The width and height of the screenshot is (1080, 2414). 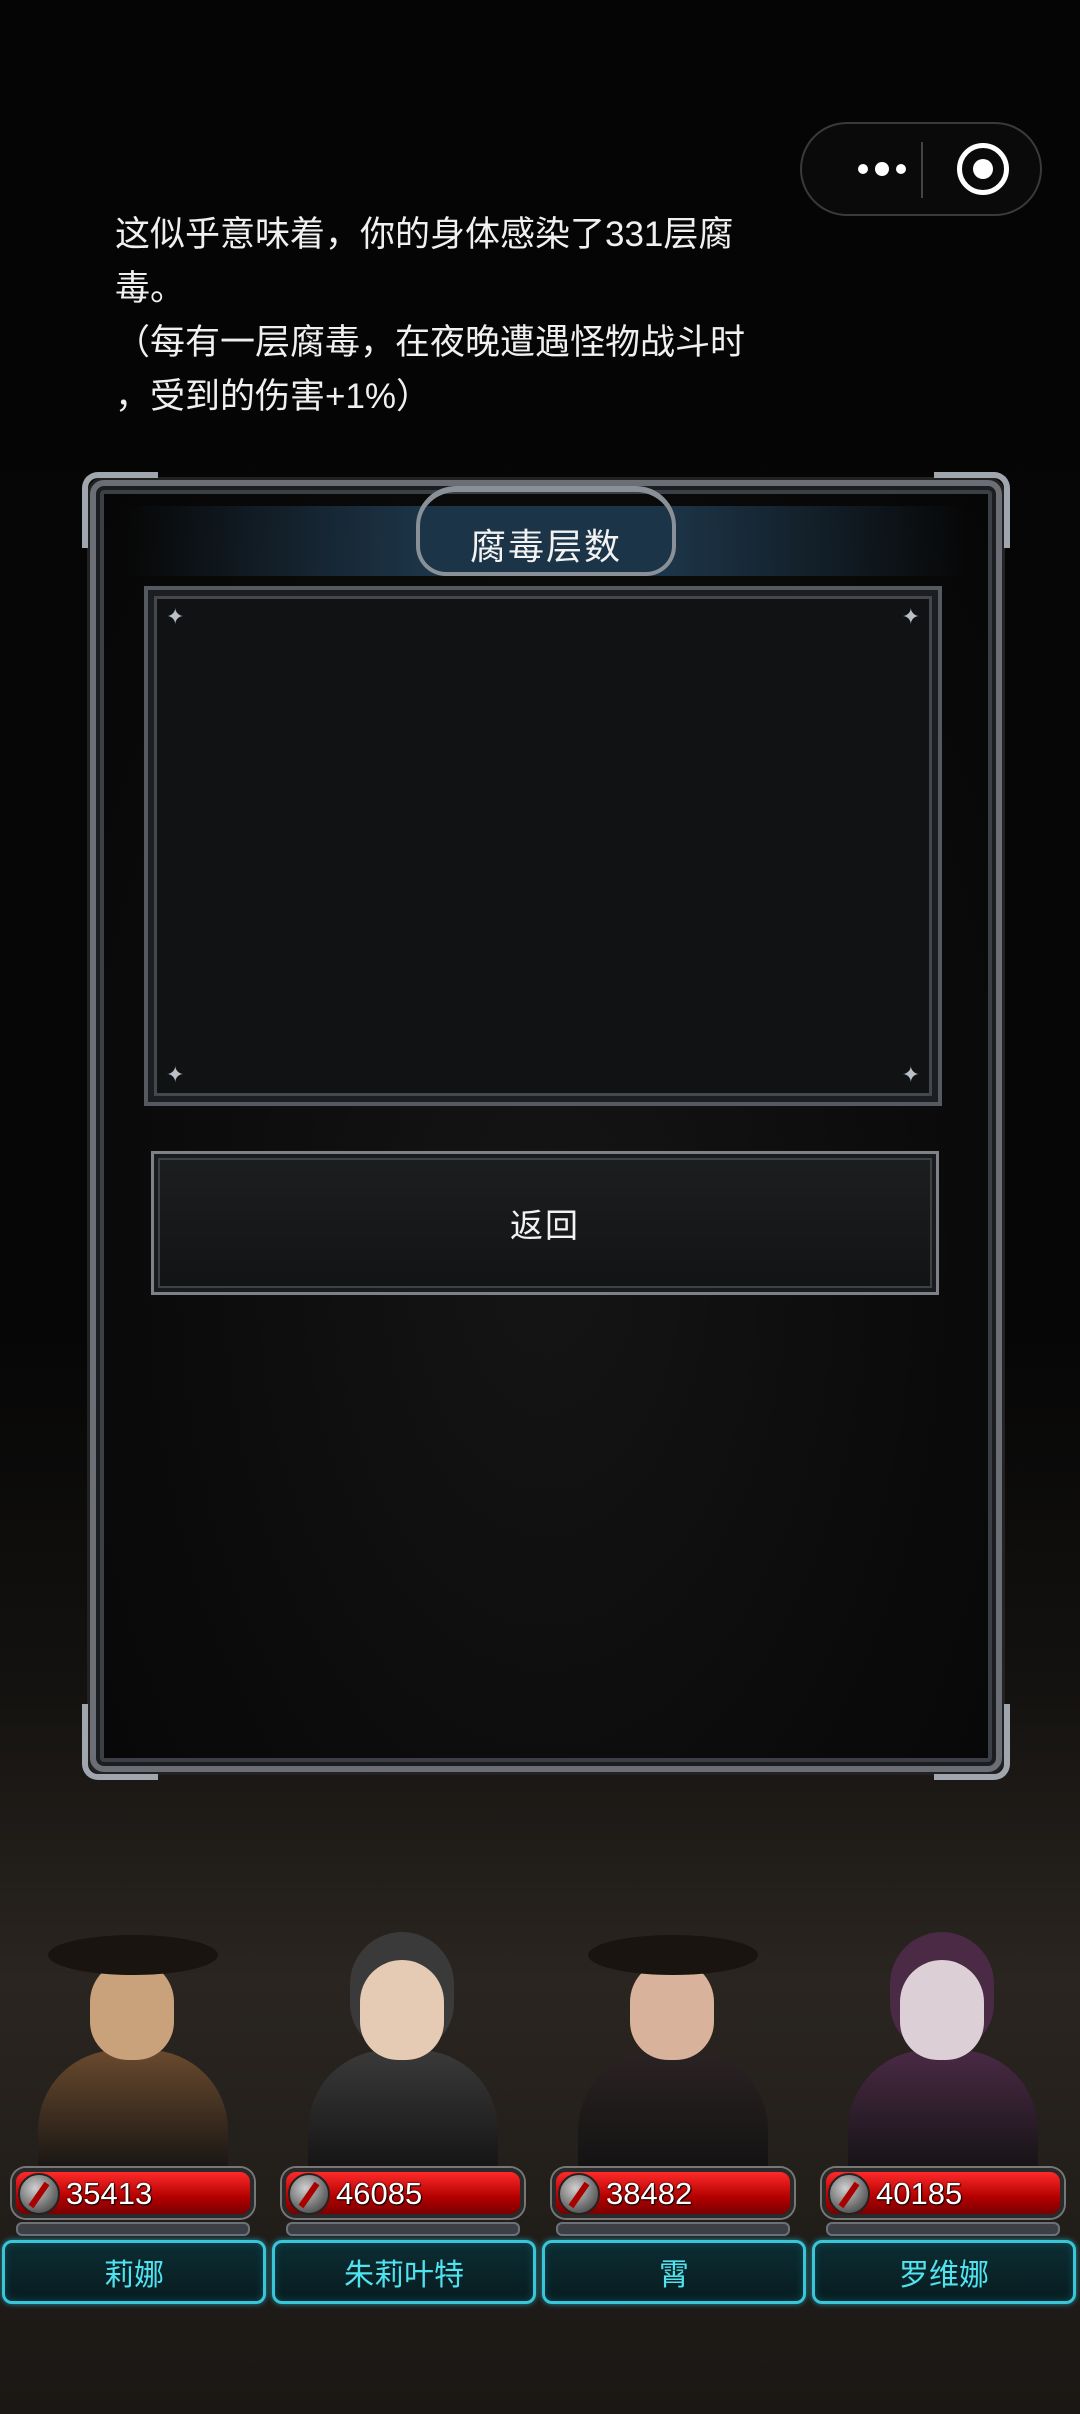 What do you see at coordinates (944, 2272) in the screenshot?
I see `character-name-button: 罗维娜` at bounding box center [944, 2272].